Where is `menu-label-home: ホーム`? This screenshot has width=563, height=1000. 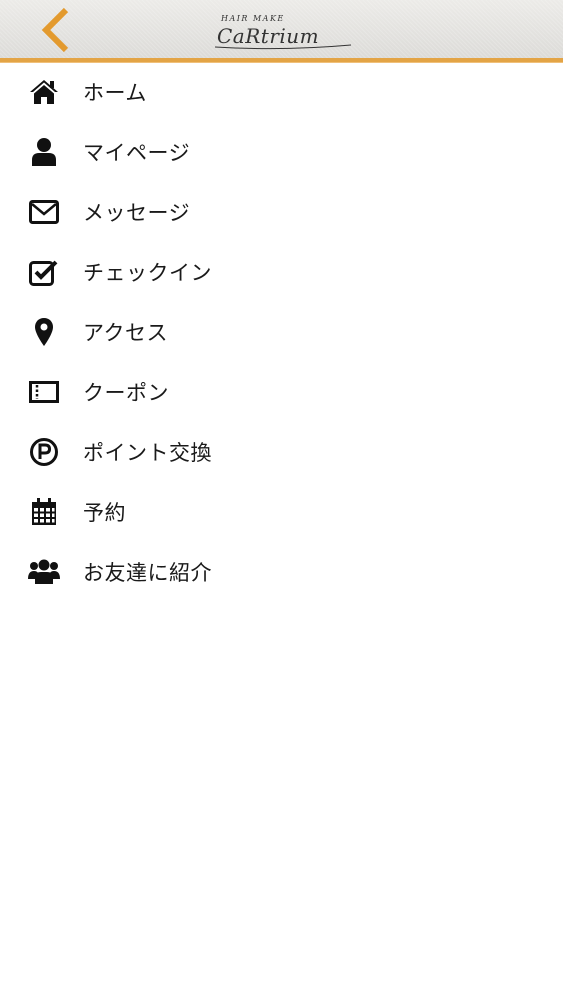
menu-label-home: ホーム is located at coordinates (115, 93).